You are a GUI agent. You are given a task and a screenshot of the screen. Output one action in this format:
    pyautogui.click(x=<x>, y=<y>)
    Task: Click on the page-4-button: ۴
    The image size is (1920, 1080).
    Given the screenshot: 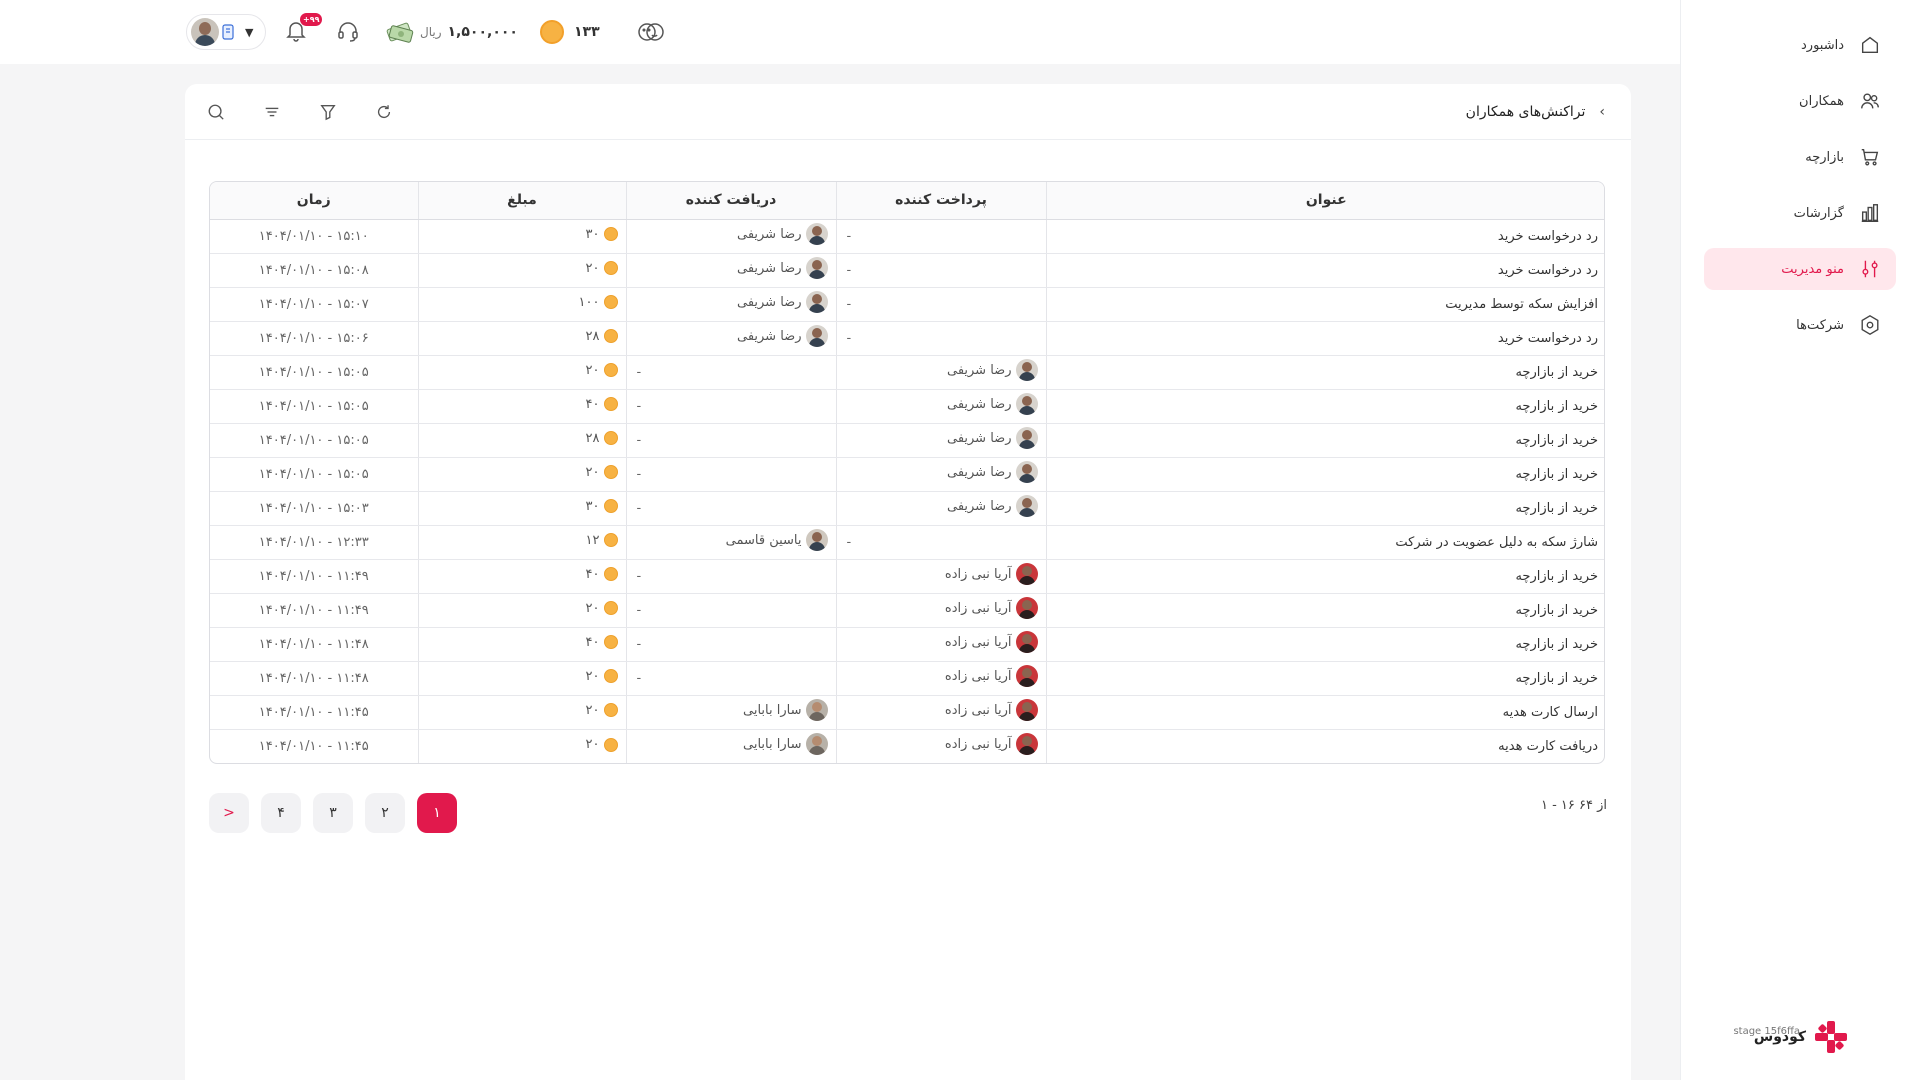 What is the action you would take?
    pyautogui.click(x=281, y=813)
    